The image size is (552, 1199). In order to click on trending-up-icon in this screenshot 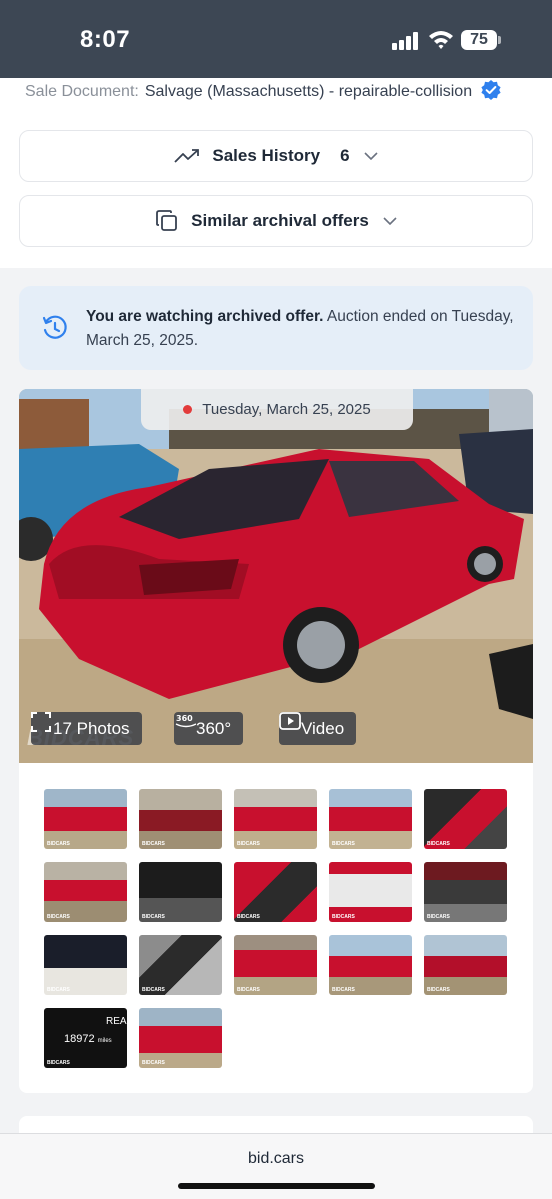, I will do `click(187, 156)`.